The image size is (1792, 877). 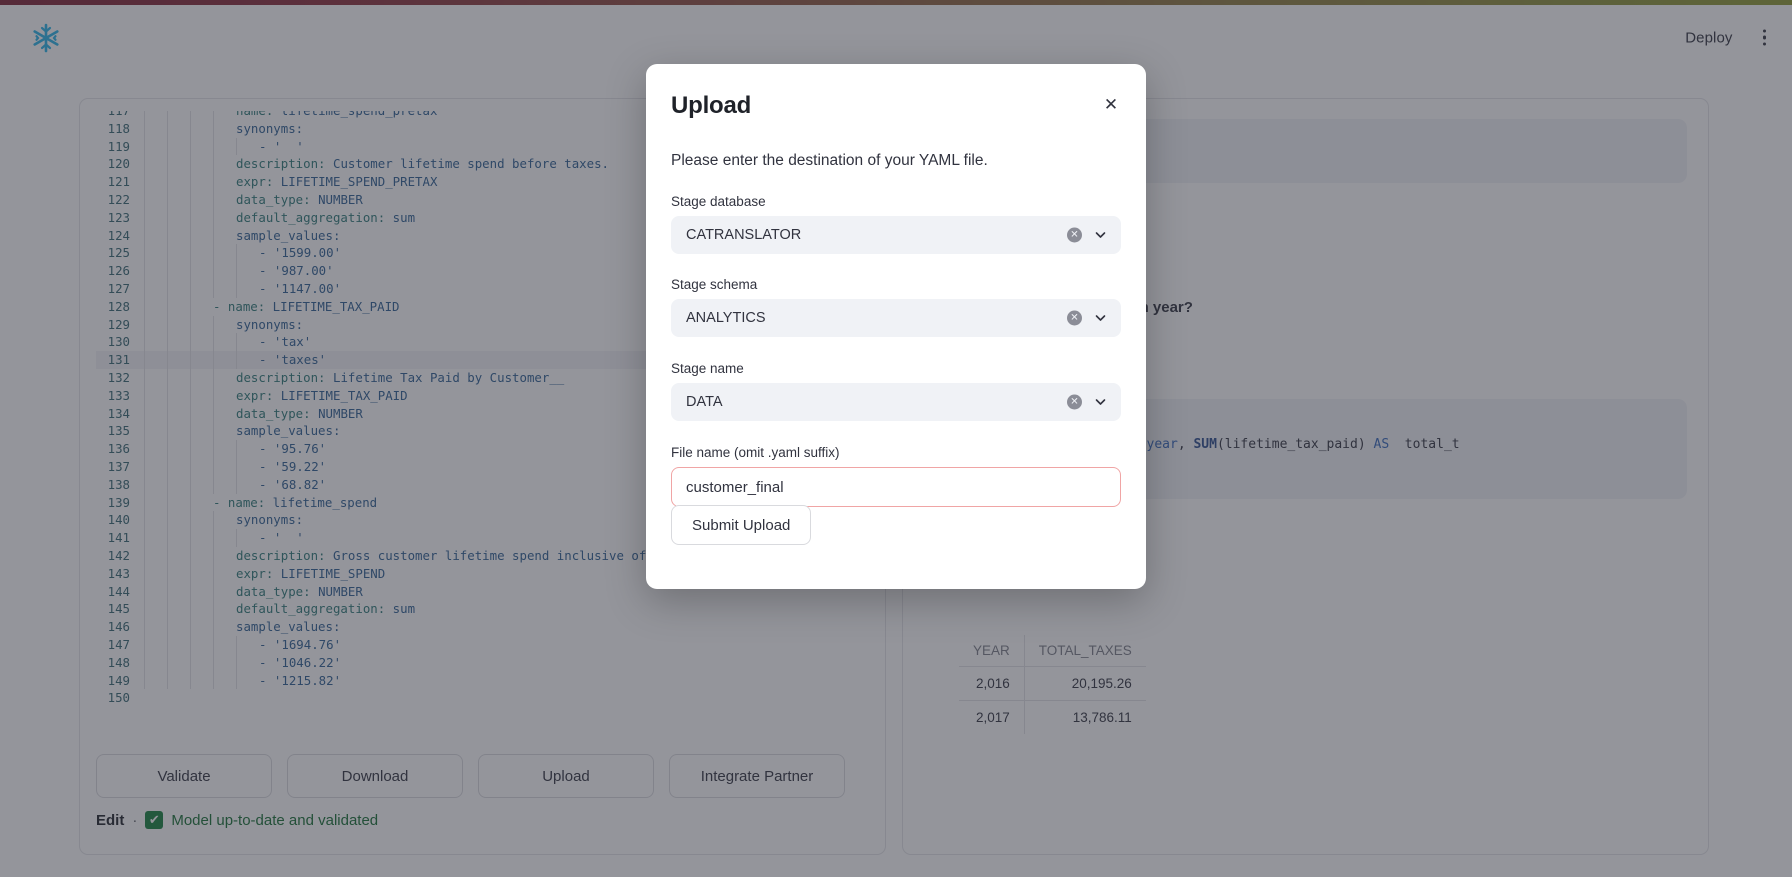 What do you see at coordinates (707, 368) in the screenshot?
I see `label-stage-name: Stage name` at bounding box center [707, 368].